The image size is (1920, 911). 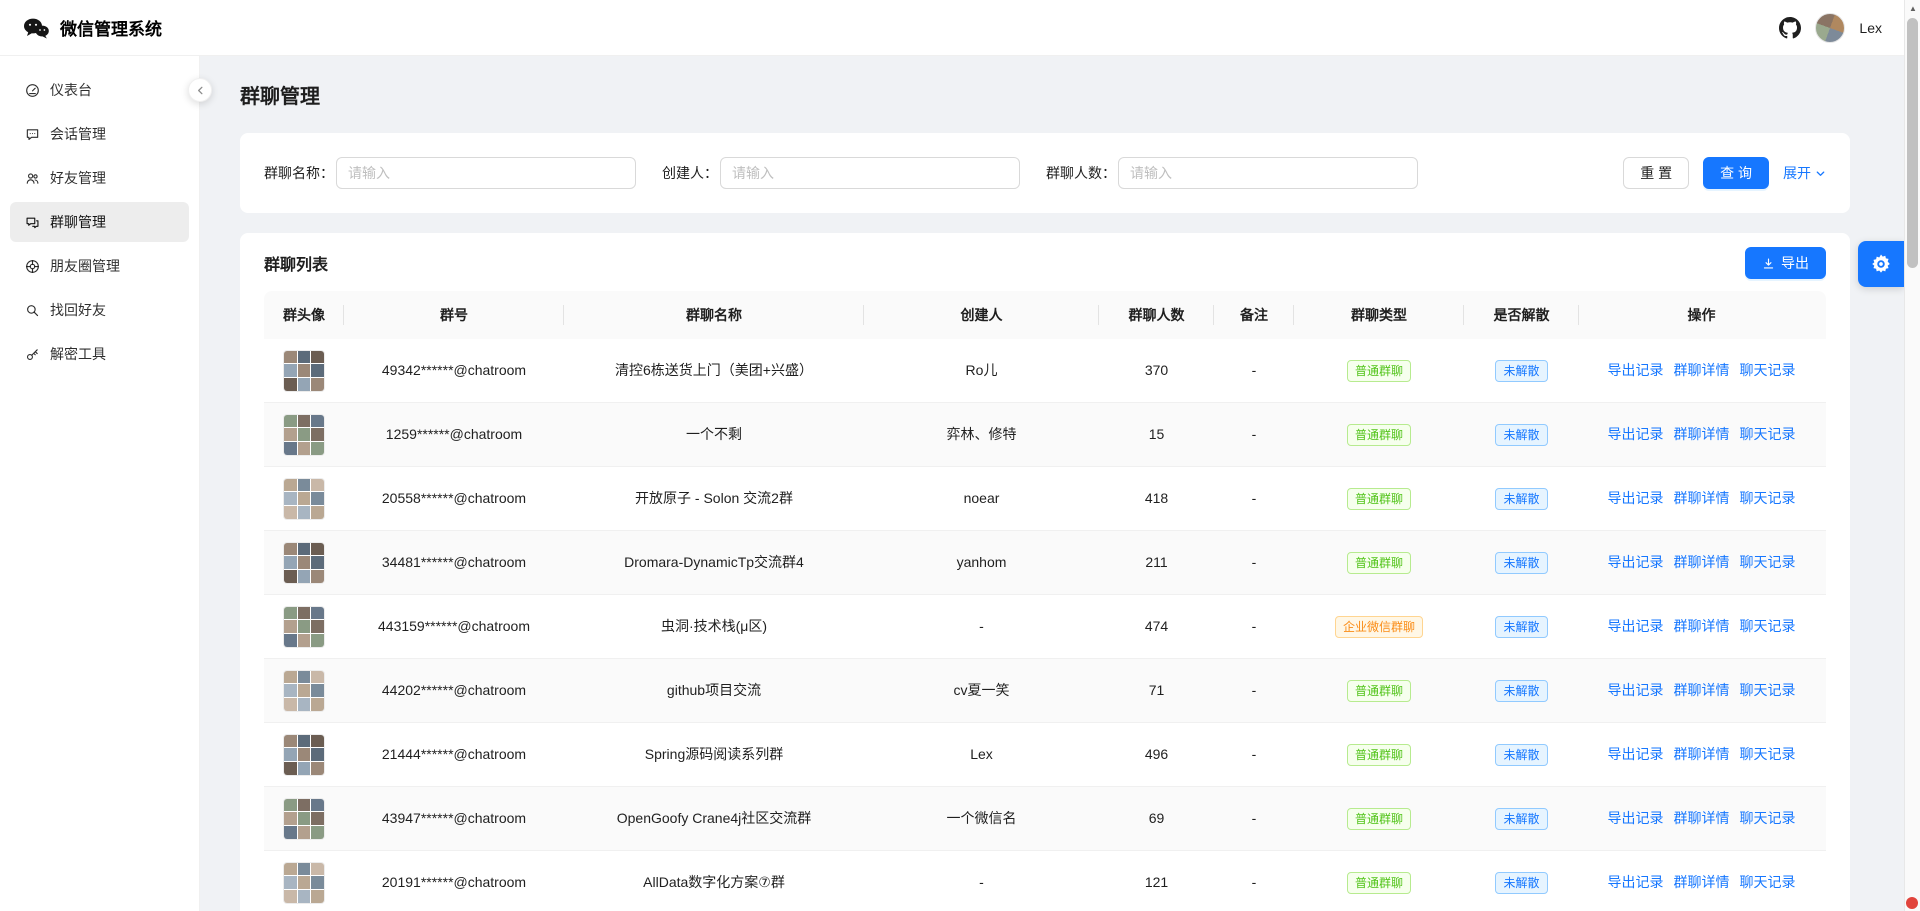 I want to click on group-name-input, so click(x=486, y=173).